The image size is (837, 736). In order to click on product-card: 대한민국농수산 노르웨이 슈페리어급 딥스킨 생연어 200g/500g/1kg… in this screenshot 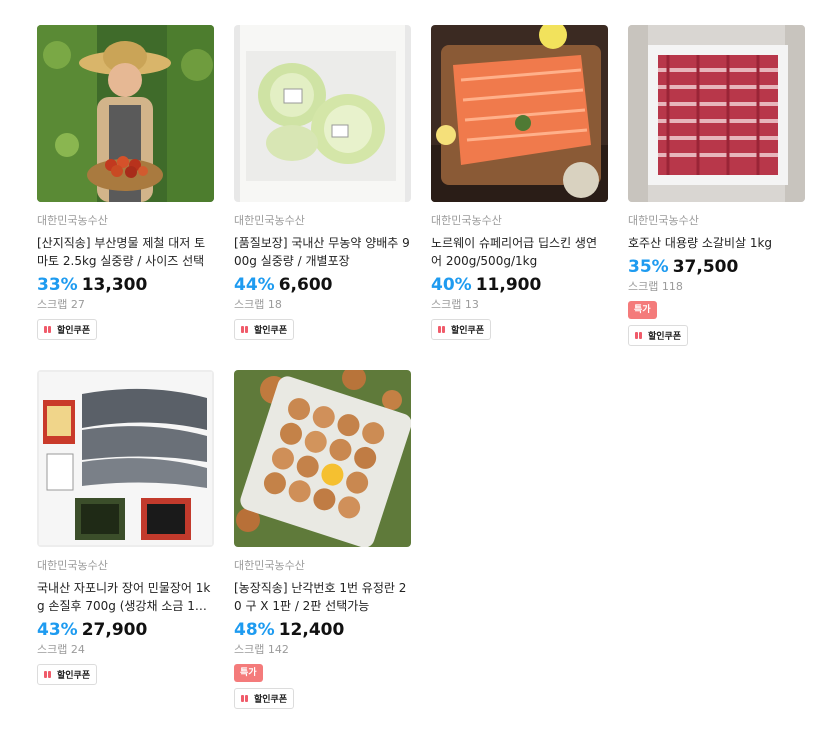, I will do `click(519, 182)`.